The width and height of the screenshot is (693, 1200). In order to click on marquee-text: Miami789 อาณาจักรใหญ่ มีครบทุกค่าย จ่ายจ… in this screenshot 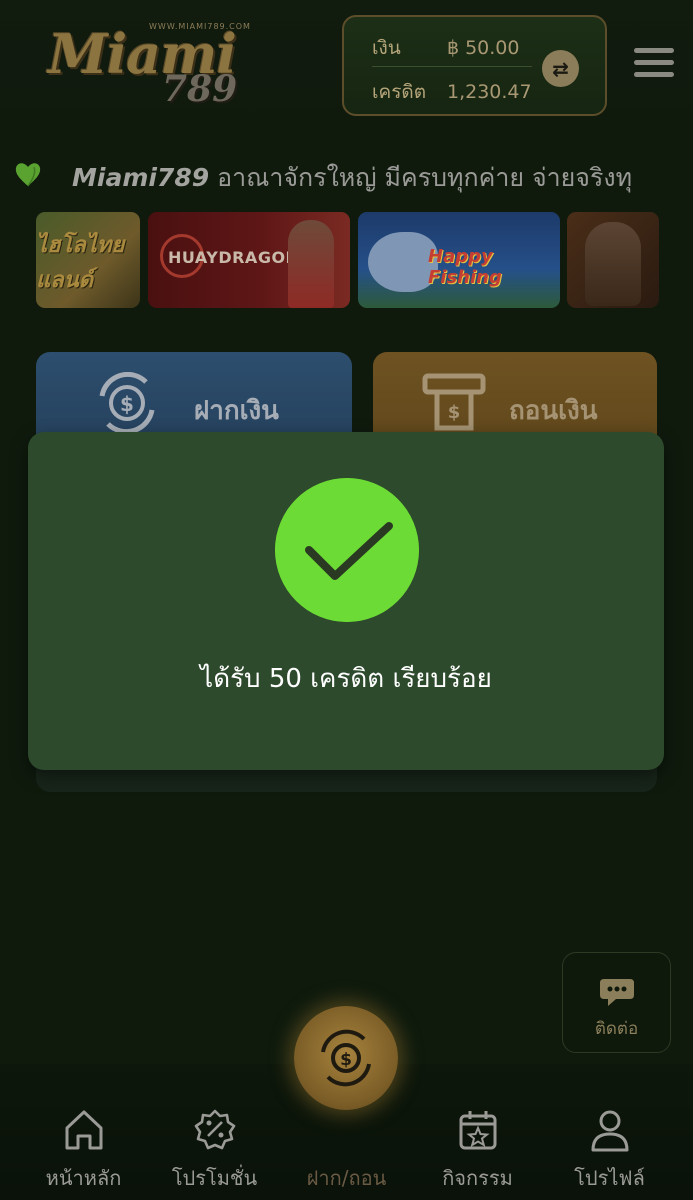, I will do `click(352, 178)`.